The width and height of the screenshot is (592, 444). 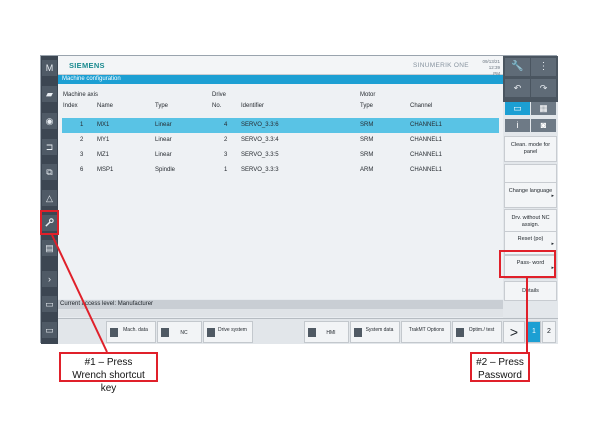 What do you see at coordinates (500, 367) in the screenshot?
I see `callout-password: #2 – Press Password` at bounding box center [500, 367].